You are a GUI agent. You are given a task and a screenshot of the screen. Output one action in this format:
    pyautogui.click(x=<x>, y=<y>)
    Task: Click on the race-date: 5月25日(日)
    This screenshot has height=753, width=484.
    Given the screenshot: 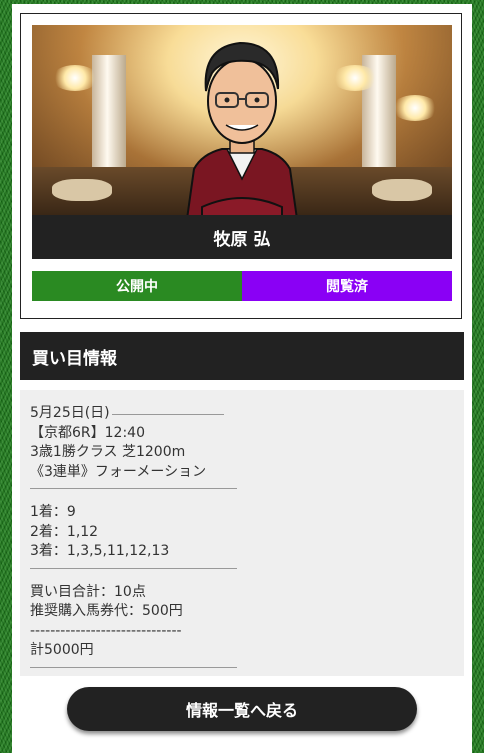 What is the action you would take?
    pyautogui.click(x=70, y=413)
    